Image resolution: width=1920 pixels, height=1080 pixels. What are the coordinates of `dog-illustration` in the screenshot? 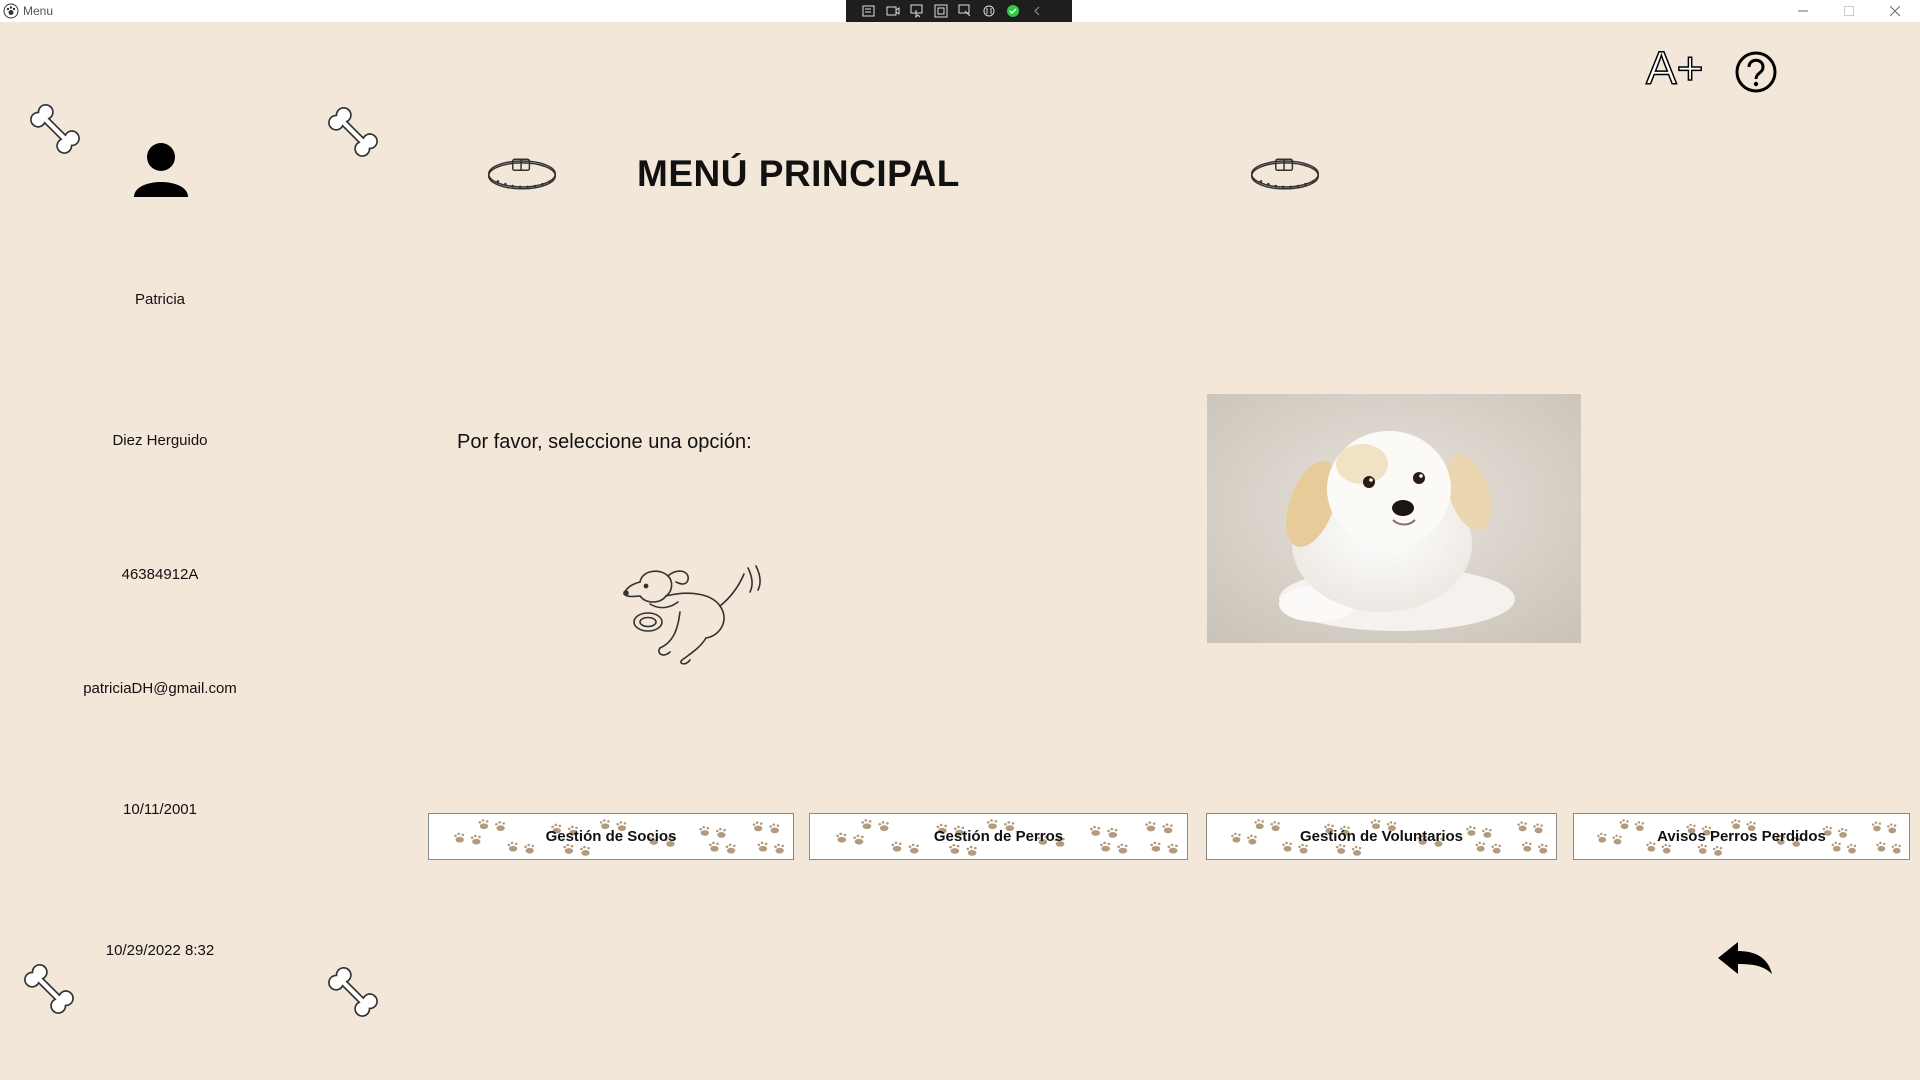 It's located at (692, 615).